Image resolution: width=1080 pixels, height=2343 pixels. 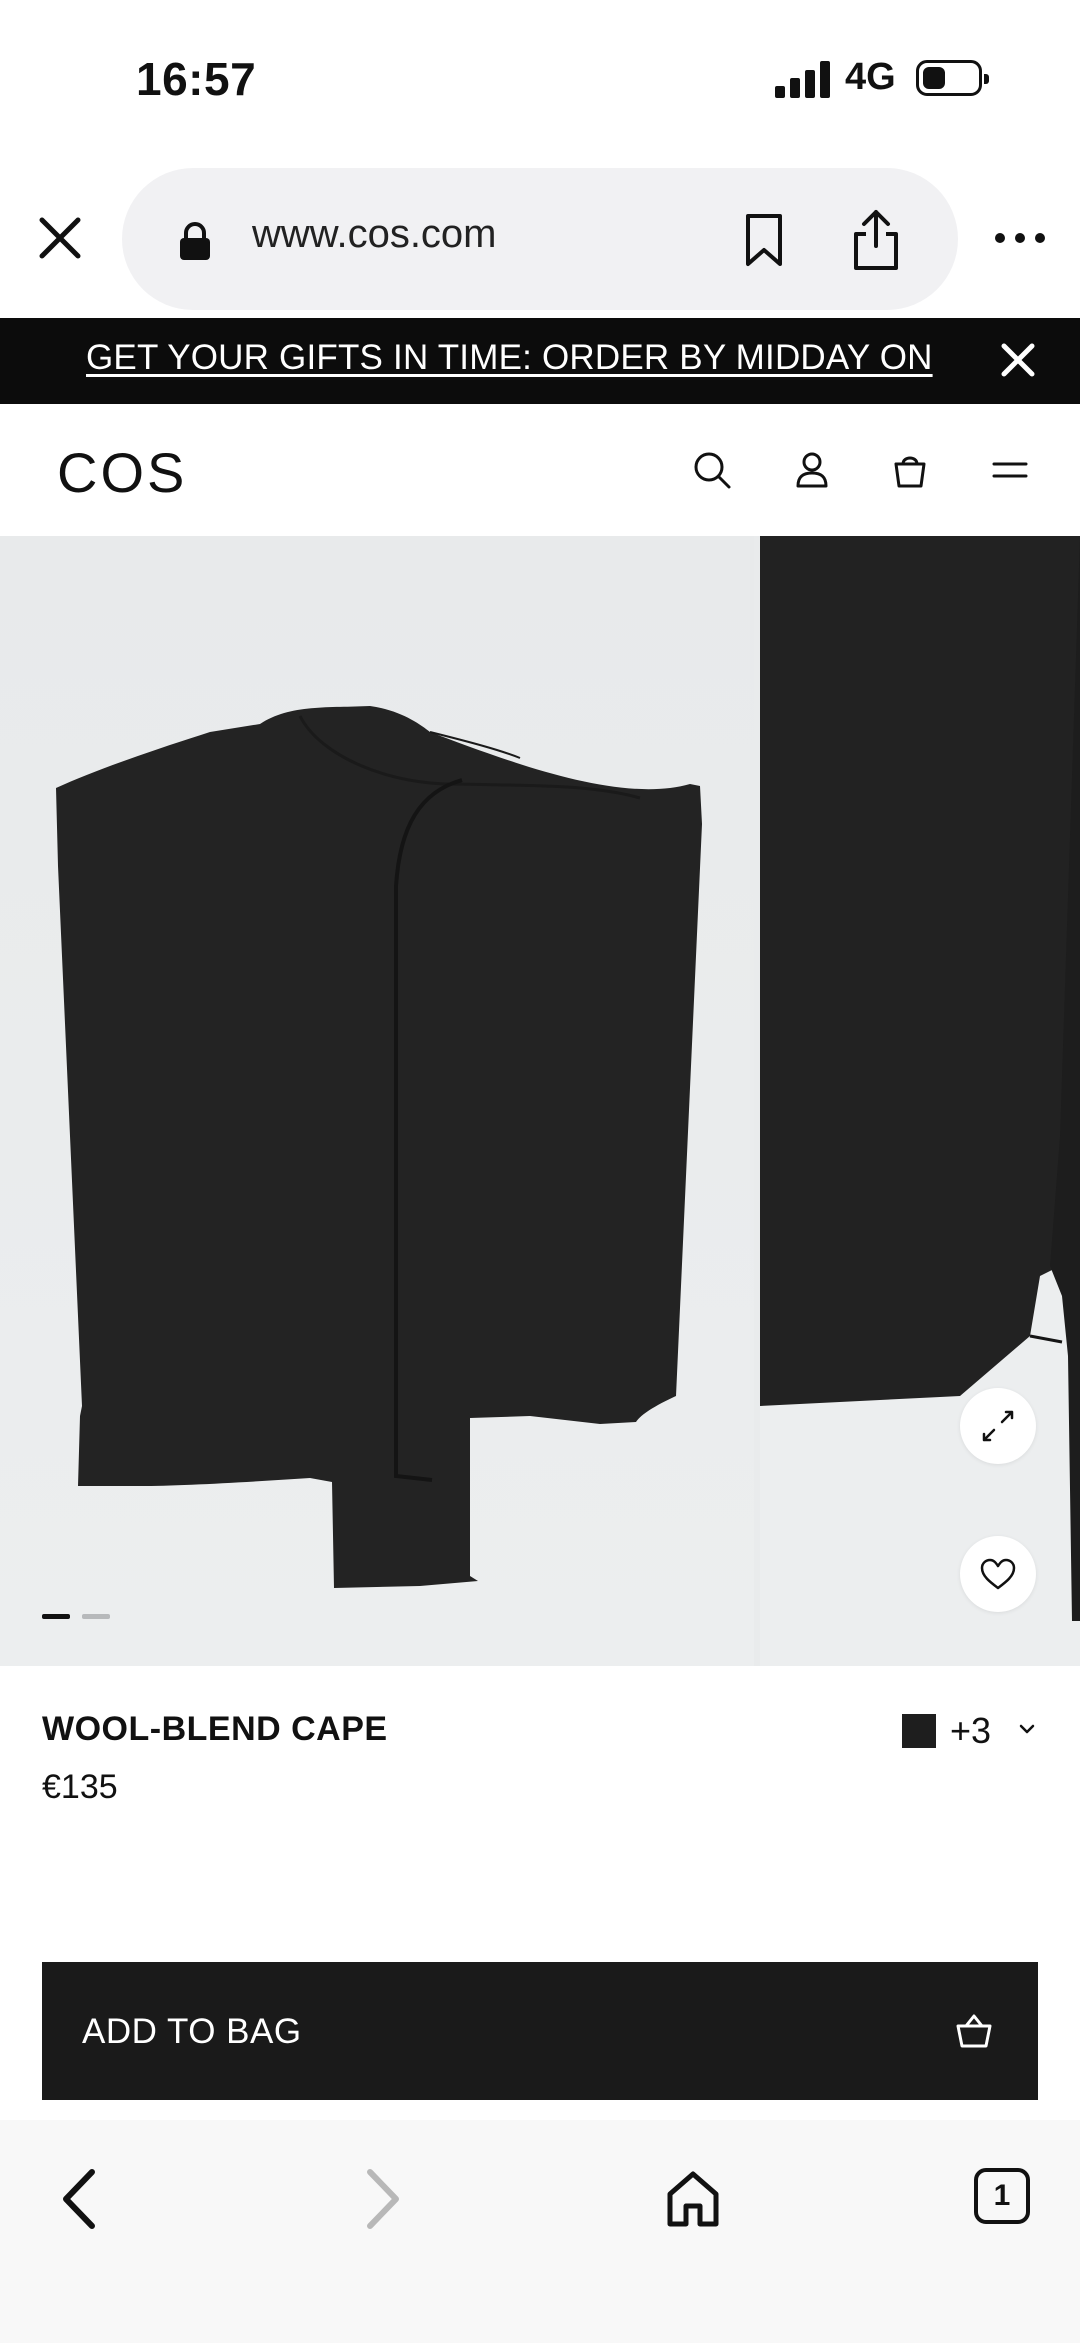 I want to click on add-to-bag-label: ADD TO BAG, so click(x=192, y=2031).